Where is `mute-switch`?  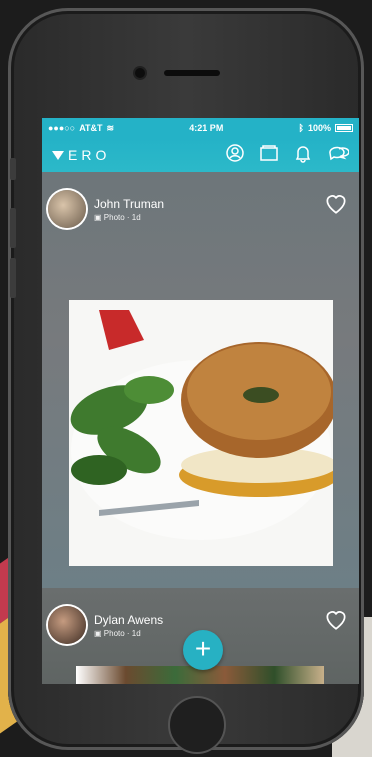 mute-switch is located at coordinates (13, 169).